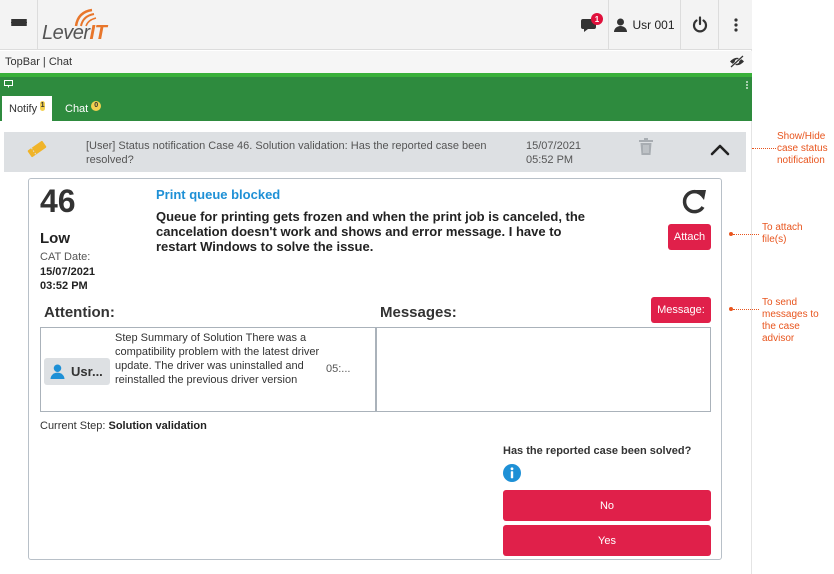 Image resolution: width=834 pixels, height=574 pixels. Describe the element at coordinates (802, 148) in the screenshot. I see `annotation-show-hide: Show/Hide case status notification` at that location.